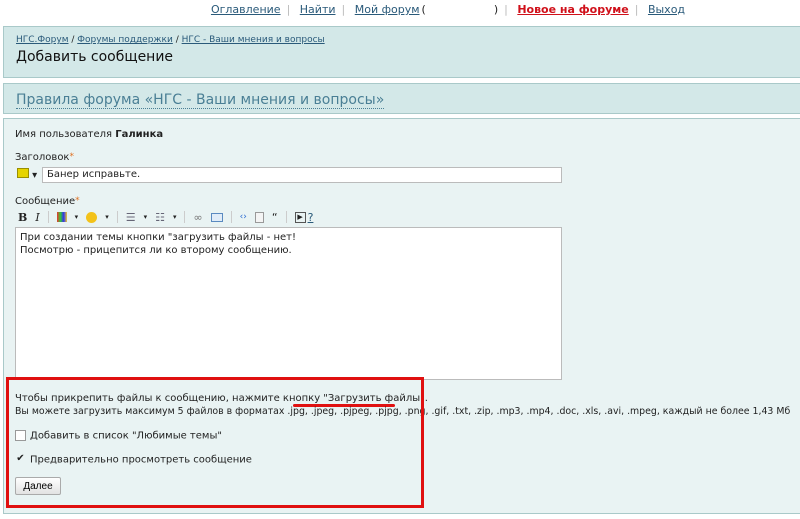  Describe the element at coordinates (125, 40) in the screenshot. I see `breadcrumb-link: Форумы поддержки` at that location.